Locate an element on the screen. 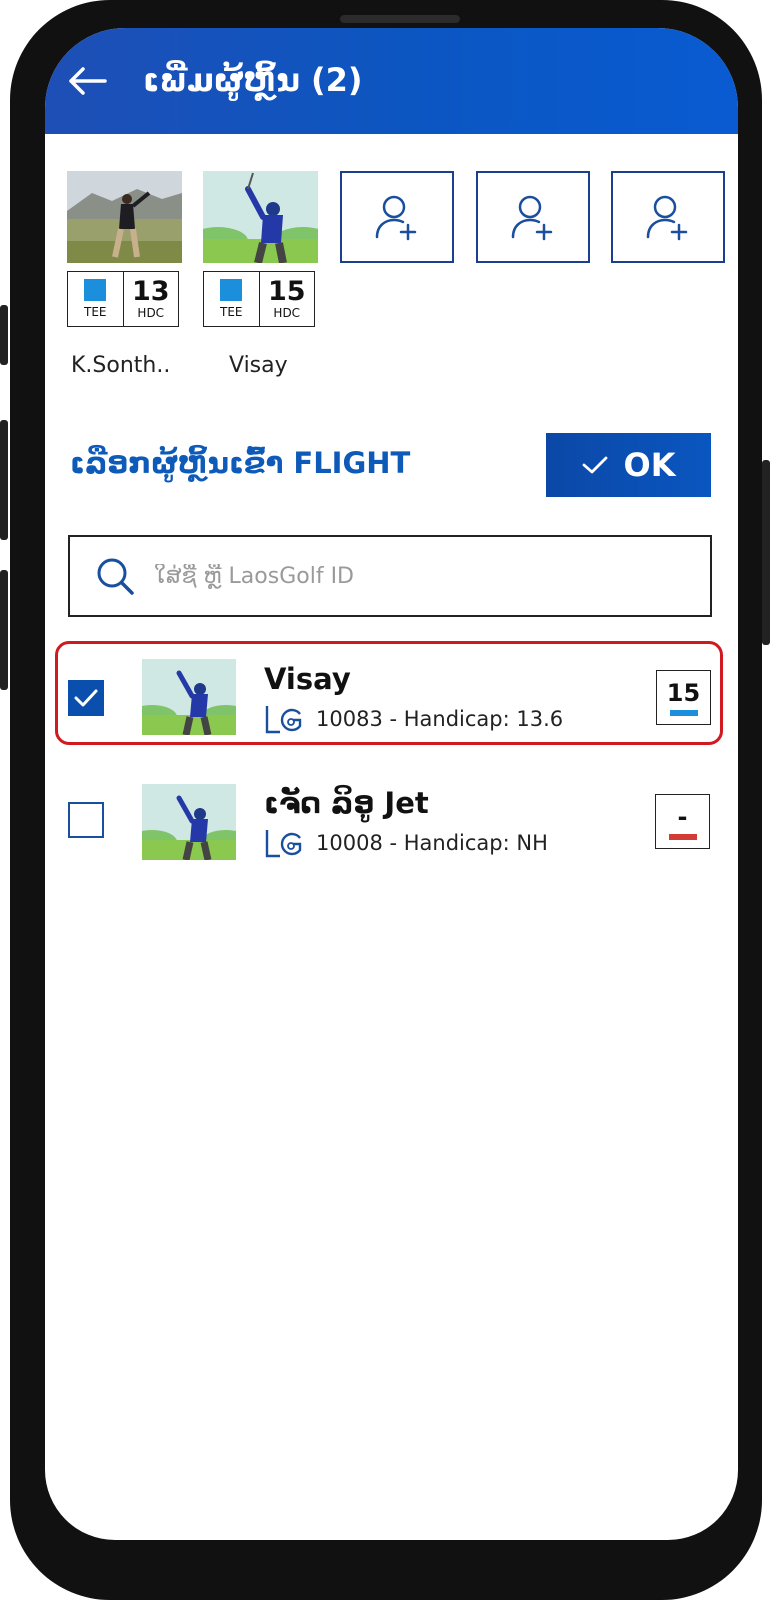 Image resolution: width=777 pixels, height=1600 pixels. search-icon is located at coordinates (115, 576).